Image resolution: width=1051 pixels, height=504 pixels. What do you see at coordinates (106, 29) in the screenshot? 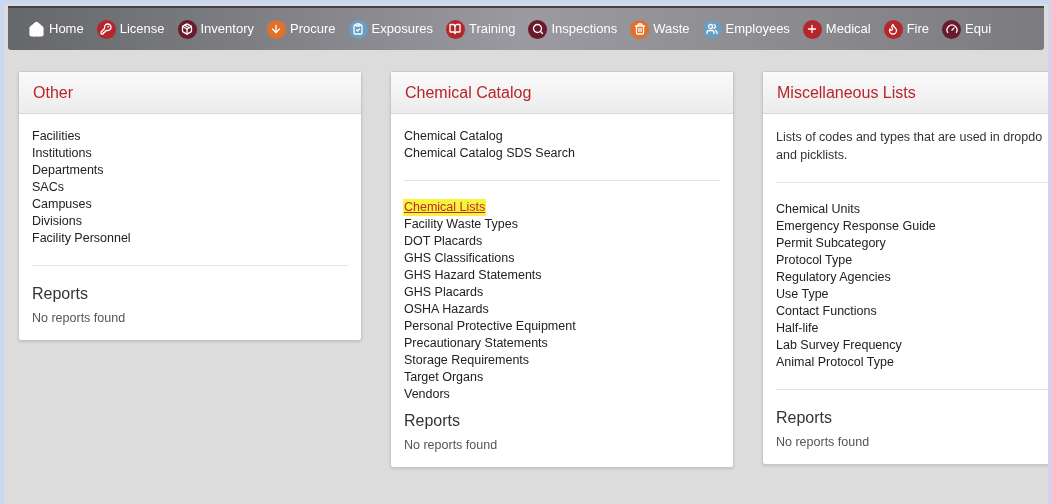
I see `key-icon` at bounding box center [106, 29].